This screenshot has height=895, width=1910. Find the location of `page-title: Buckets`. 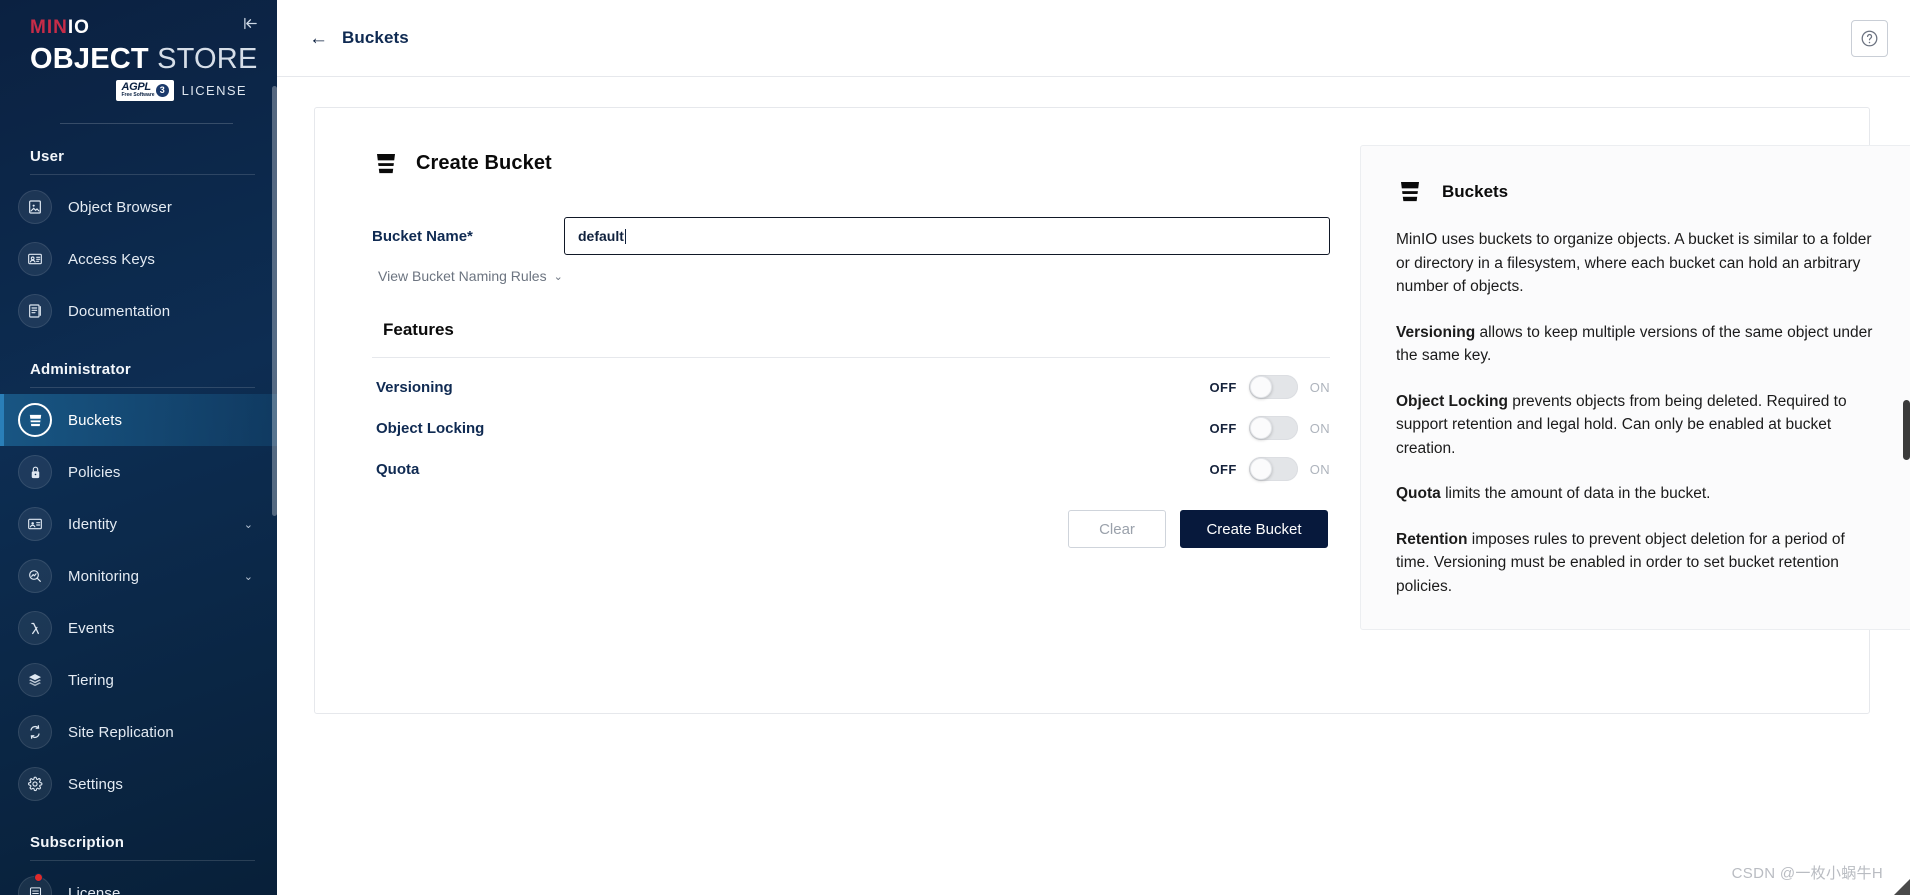

page-title: Buckets is located at coordinates (375, 37).